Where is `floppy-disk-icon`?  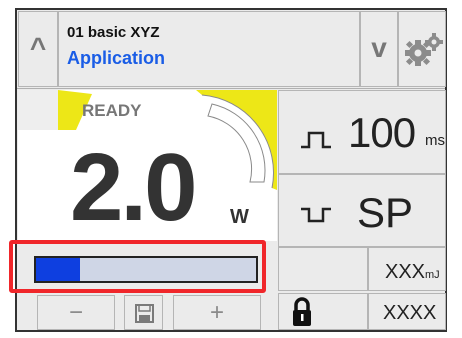 floppy-disk-icon is located at coordinates (144, 313).